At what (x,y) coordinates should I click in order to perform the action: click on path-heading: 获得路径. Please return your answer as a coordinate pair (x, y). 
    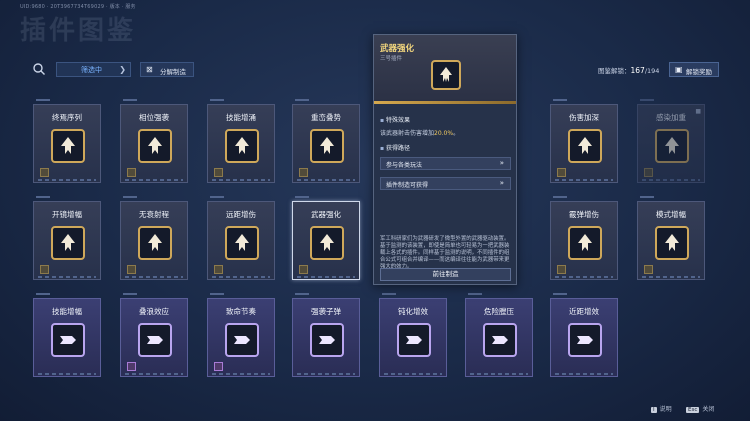
    Looking at the image, I should click on (395, 147).